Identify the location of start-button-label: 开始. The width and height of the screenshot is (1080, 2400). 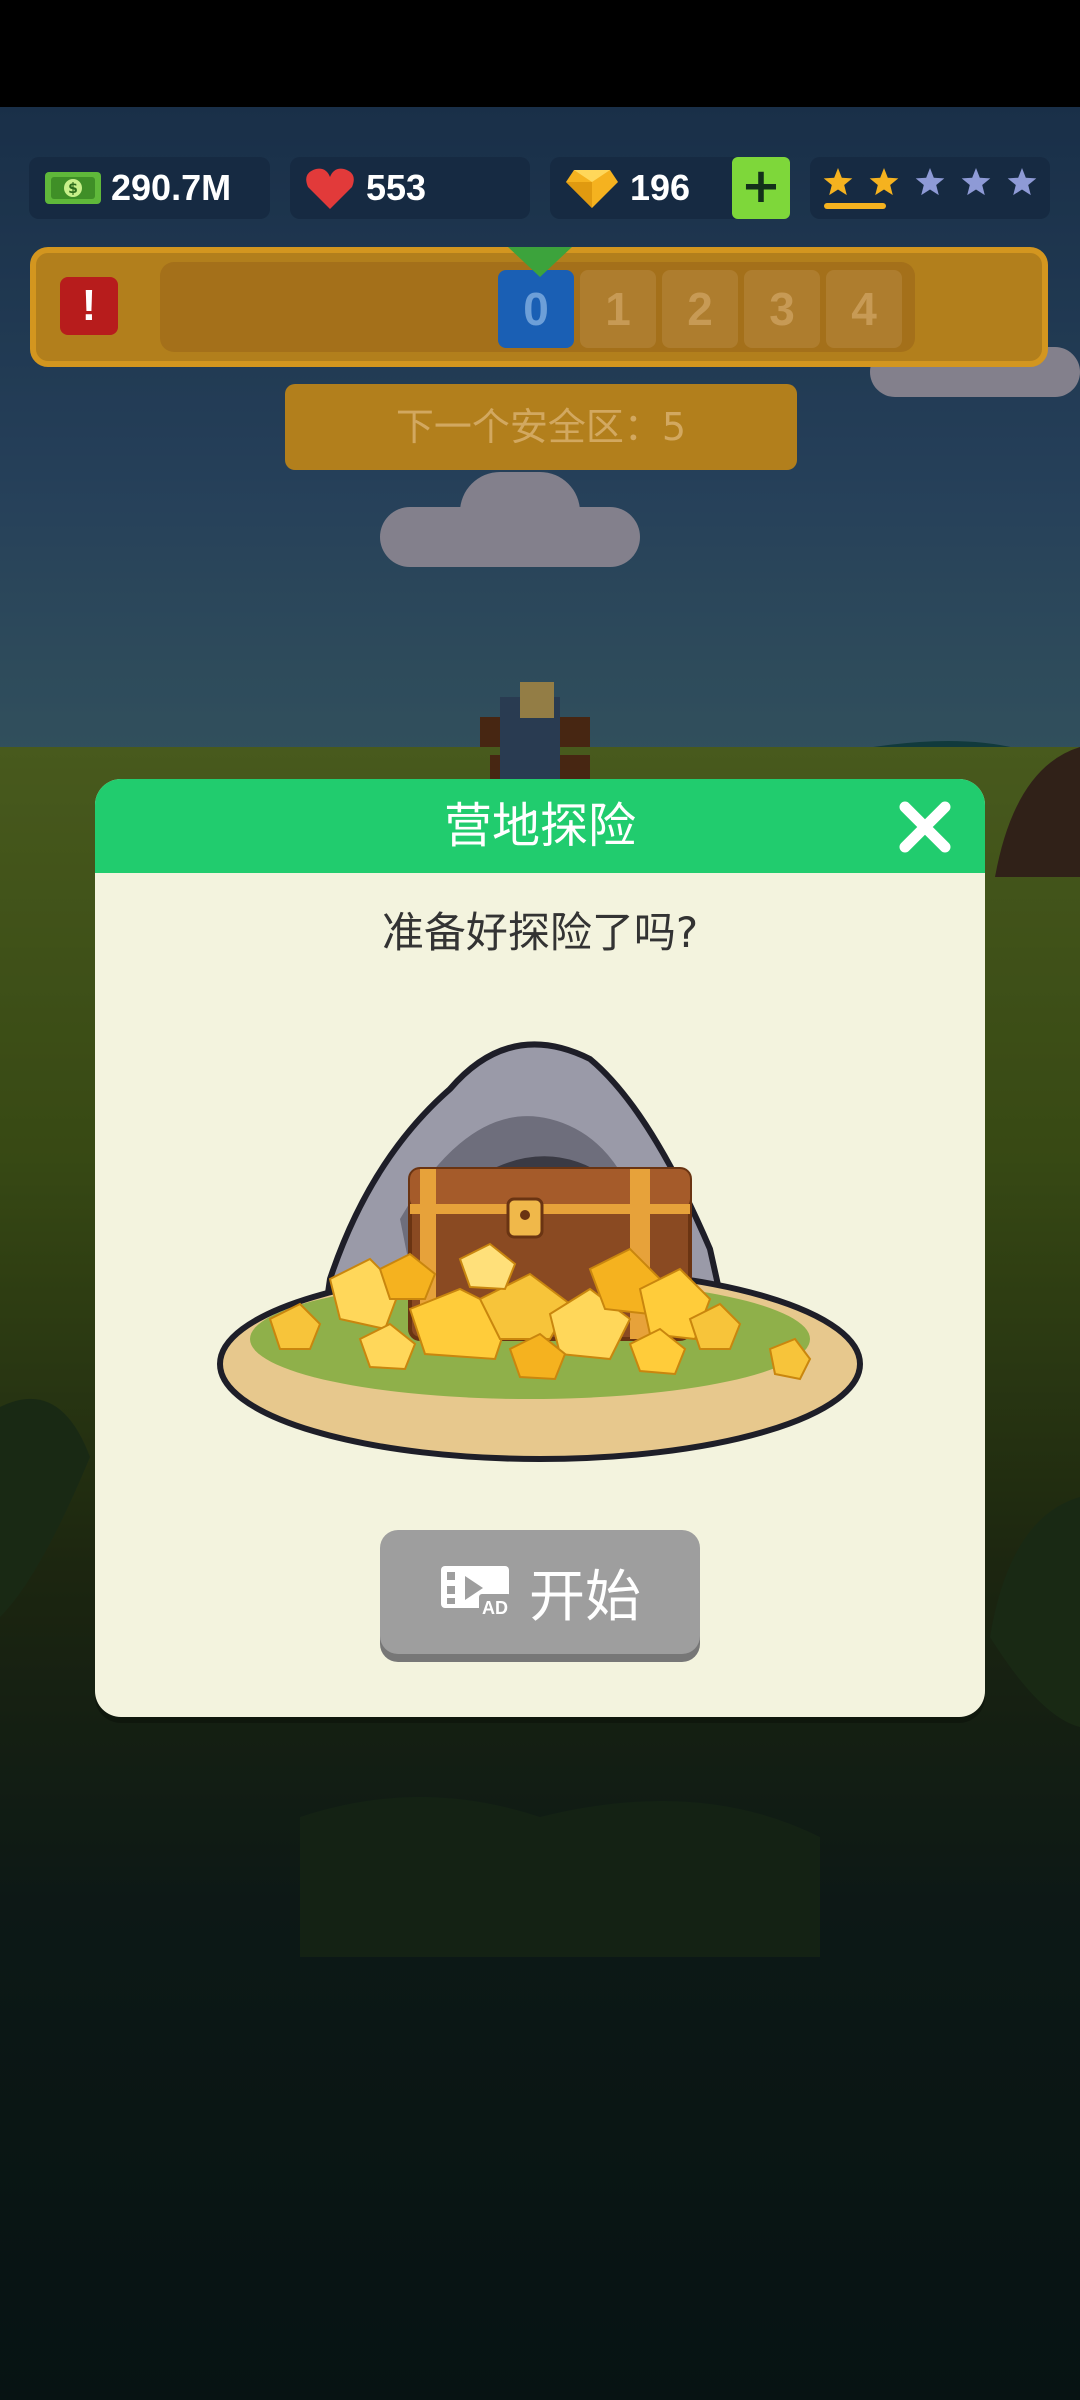
(585, 1597).